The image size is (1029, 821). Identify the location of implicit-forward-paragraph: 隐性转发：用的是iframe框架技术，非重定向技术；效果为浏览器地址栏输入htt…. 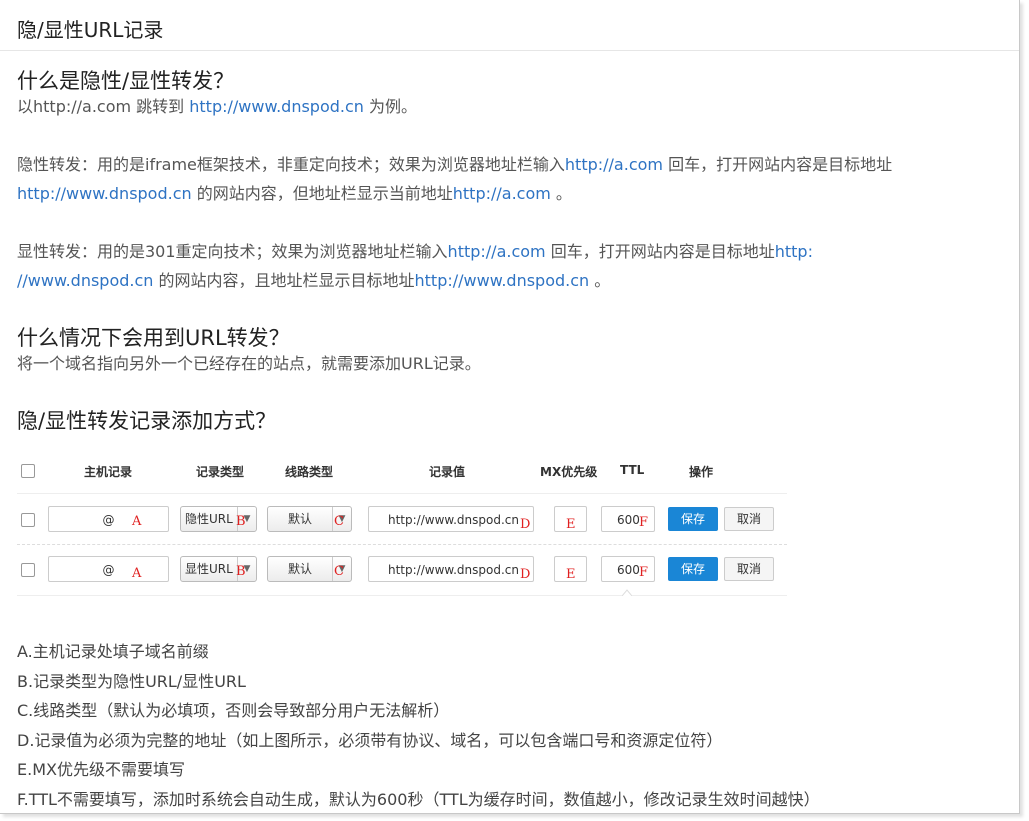
(517, 179).